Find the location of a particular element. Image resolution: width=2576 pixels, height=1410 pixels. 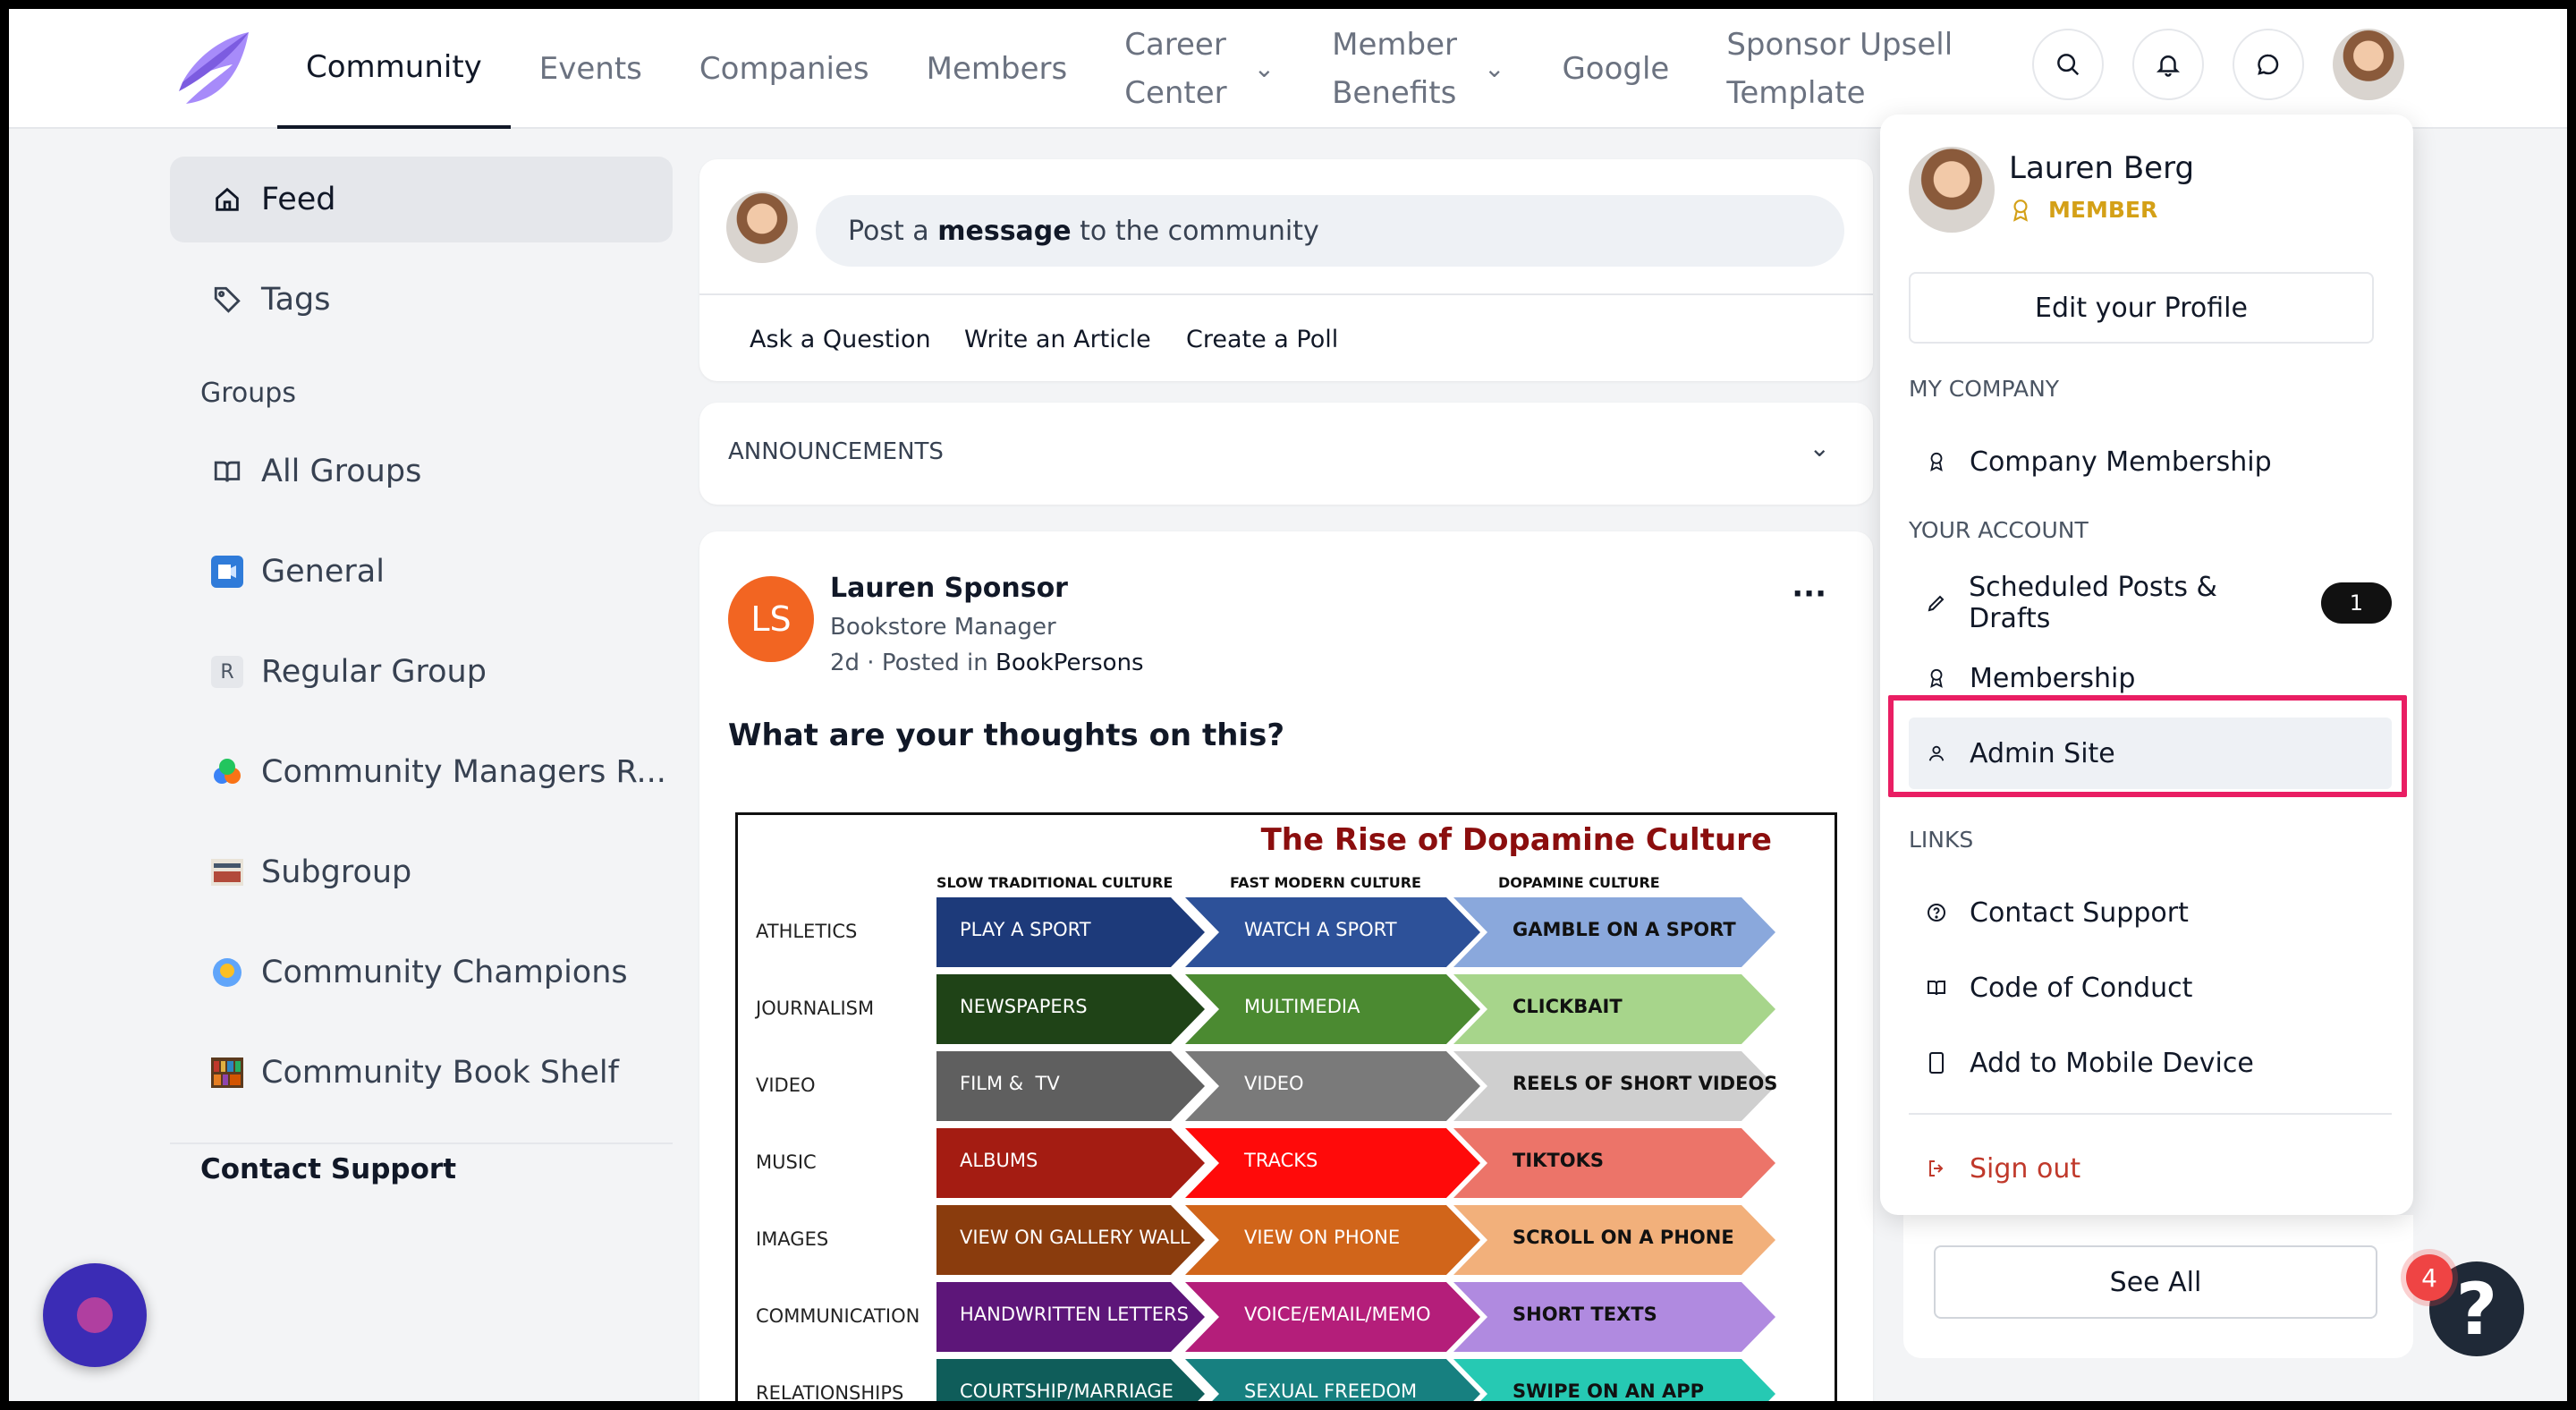

infographic-cell-text: VIEW ON GALLERY WALL is located at coordinates (1075, 1238).